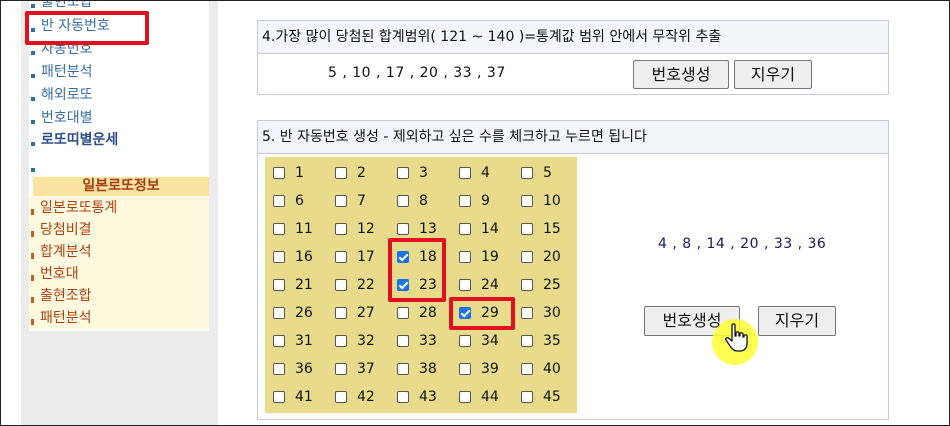 This screenshot has height=426, width=950. I want to click on sidebar-item-jp-pattern-analysis: 패턴분석, so click(119, 318).